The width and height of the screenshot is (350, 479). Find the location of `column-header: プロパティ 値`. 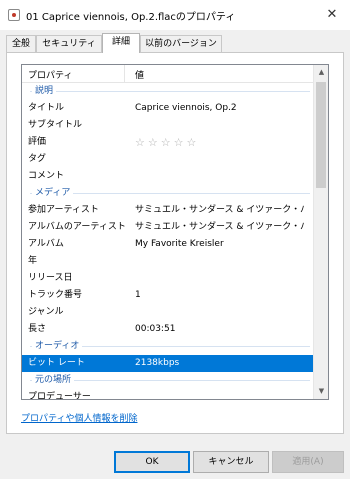

column-header: プロパティ 値 is located at coordinates (168, 74).